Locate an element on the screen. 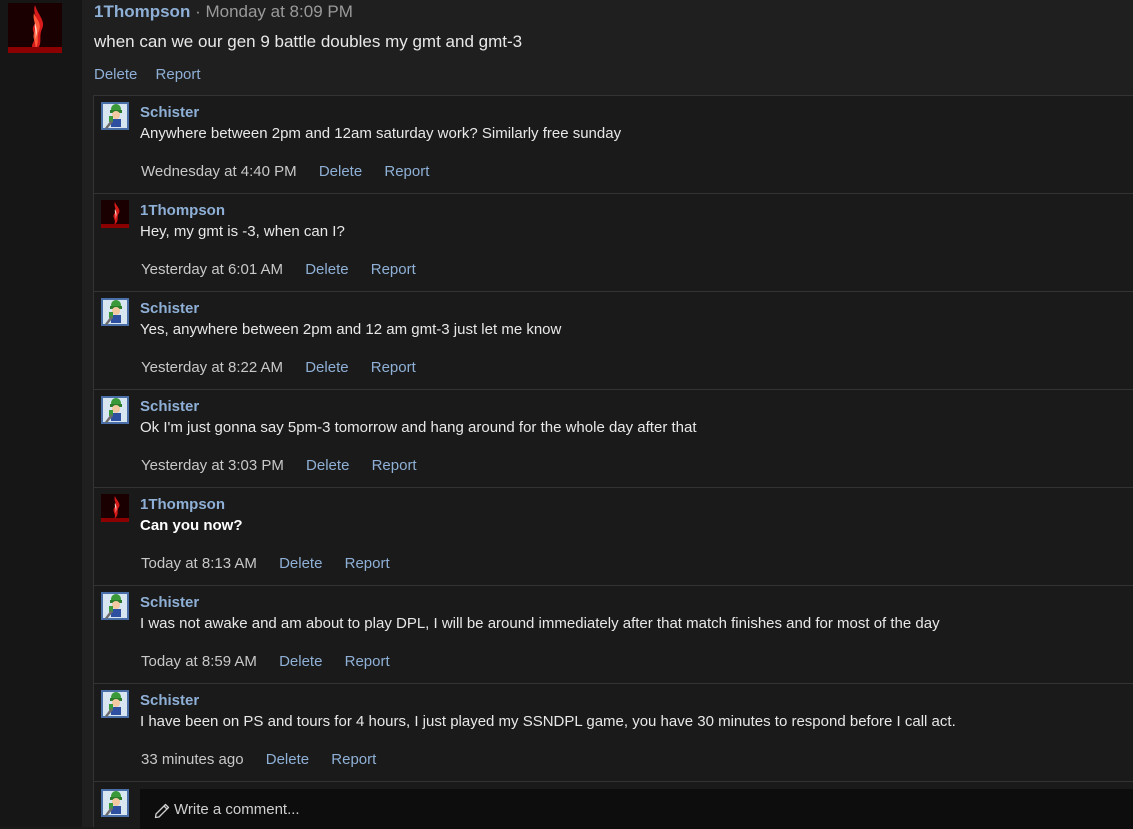  comment-timestamp: Yesterday at 8:22 AM is located at coordinates (212, 367).